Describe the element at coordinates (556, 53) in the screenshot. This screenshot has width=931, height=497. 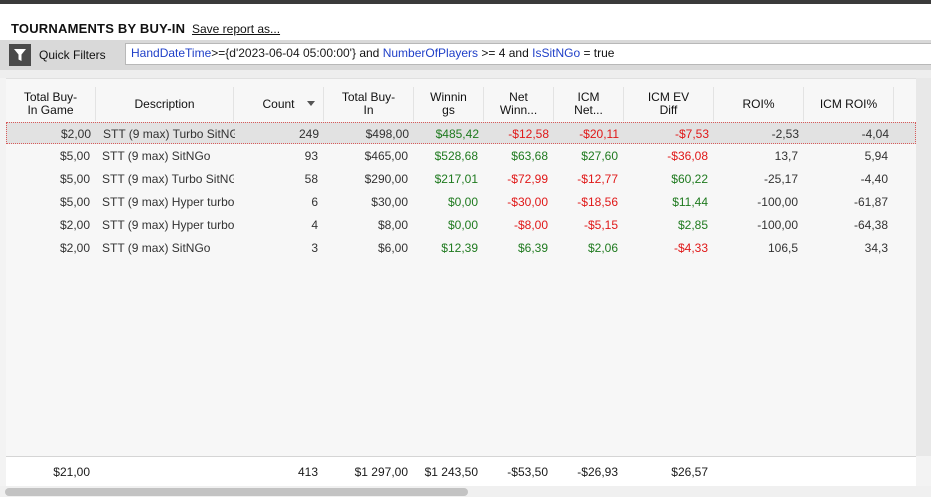
I see `filter-token: IsSitNGo` at that location.